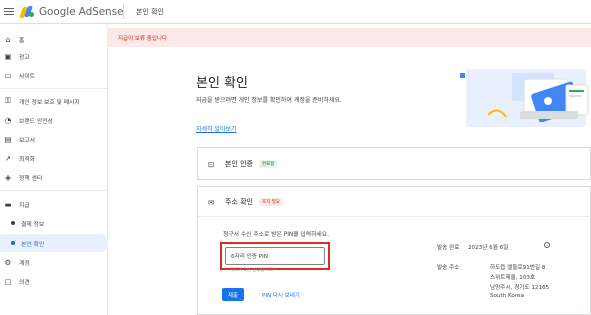 The height and width of the screenshot is (315, 591). What do you see at coordinates (518, 268) in the screenshot?
I see `address-line: 하도읍 엘들로91번길 8` at bounding box center [518, 268].